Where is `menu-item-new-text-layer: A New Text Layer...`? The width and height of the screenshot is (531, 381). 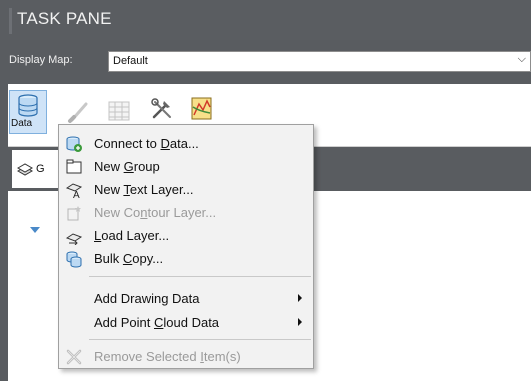 menu-item-new-text-layer: A New Text Layer... is located at coordinates (186, 189).